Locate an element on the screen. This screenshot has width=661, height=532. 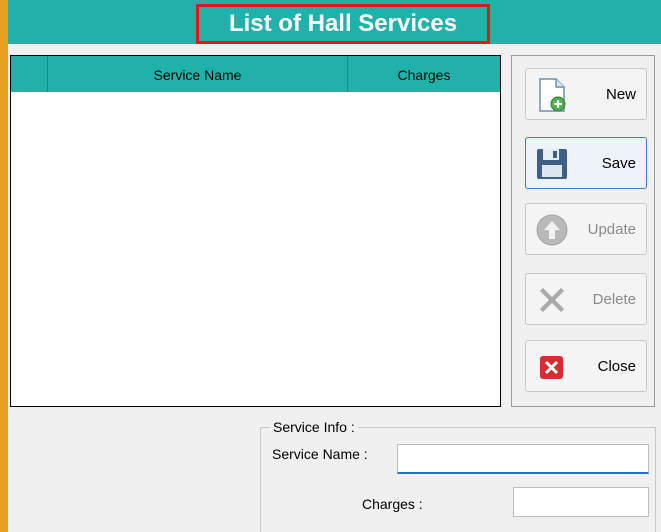
action-button-panel: New Save Update Delete Close is located at coordinates (583, 231).